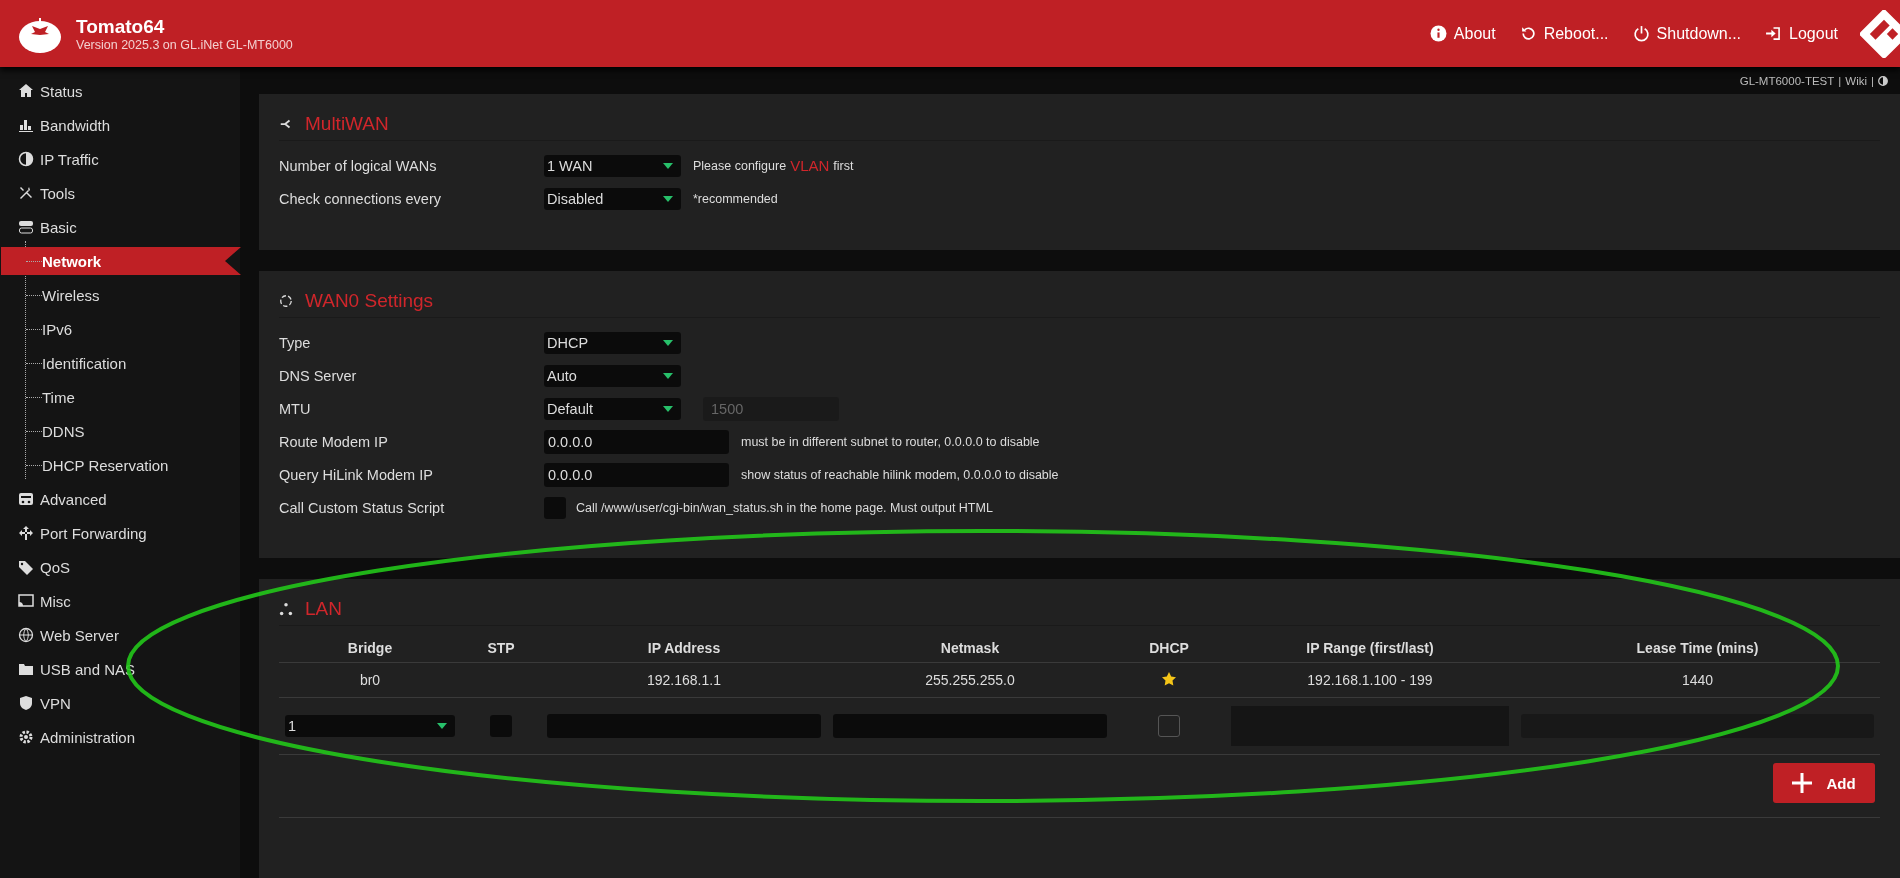  Describe the element at coordinates (120, 635) in the screenshot. I see `sidebar-item: Web Server` at that location.